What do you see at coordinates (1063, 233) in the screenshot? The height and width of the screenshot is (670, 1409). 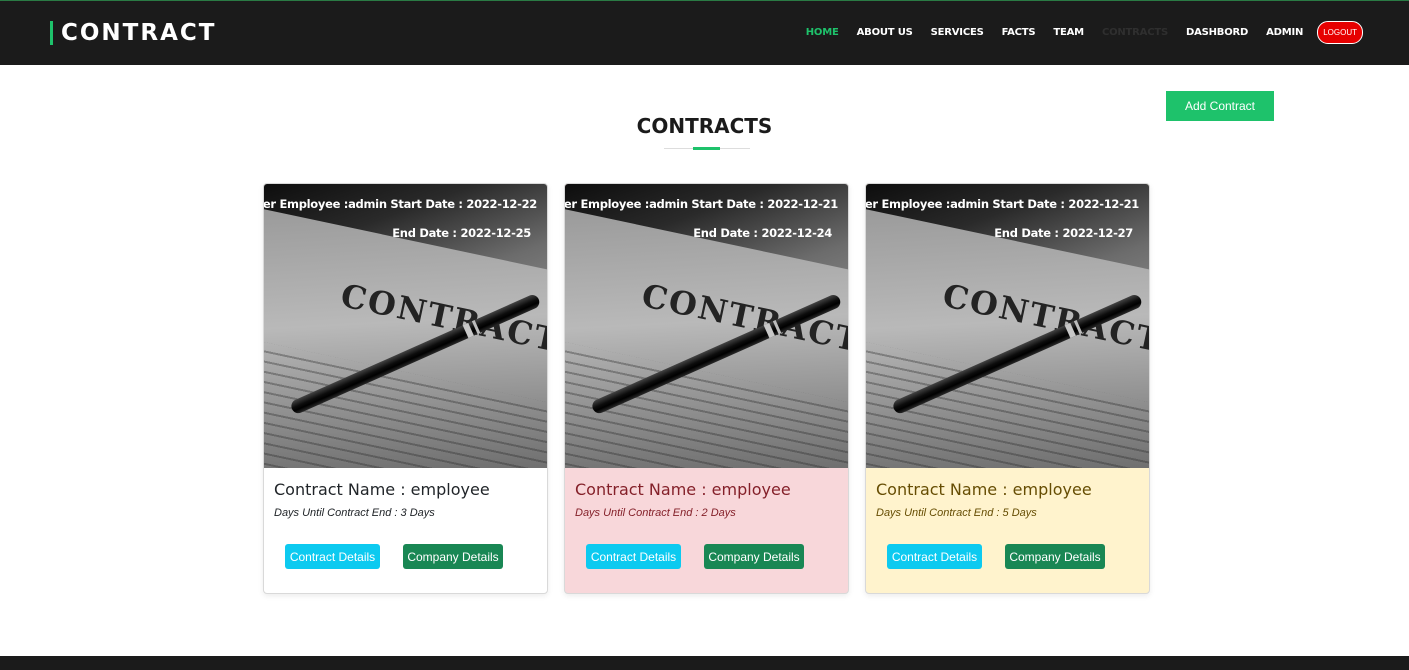 I see `card-end-date: End Date : 2022-12-27` at bounding box center [1063, 233].